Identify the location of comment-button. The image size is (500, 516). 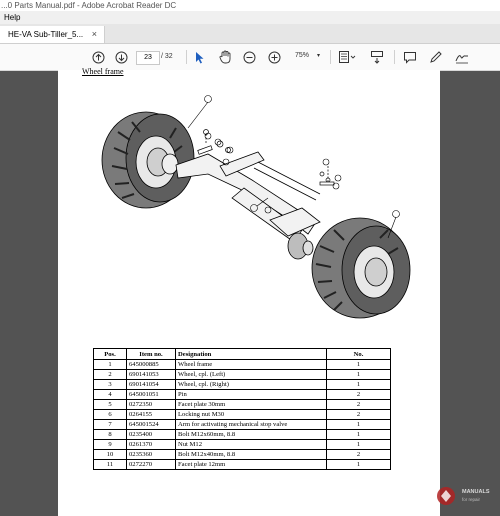
(410, 57).